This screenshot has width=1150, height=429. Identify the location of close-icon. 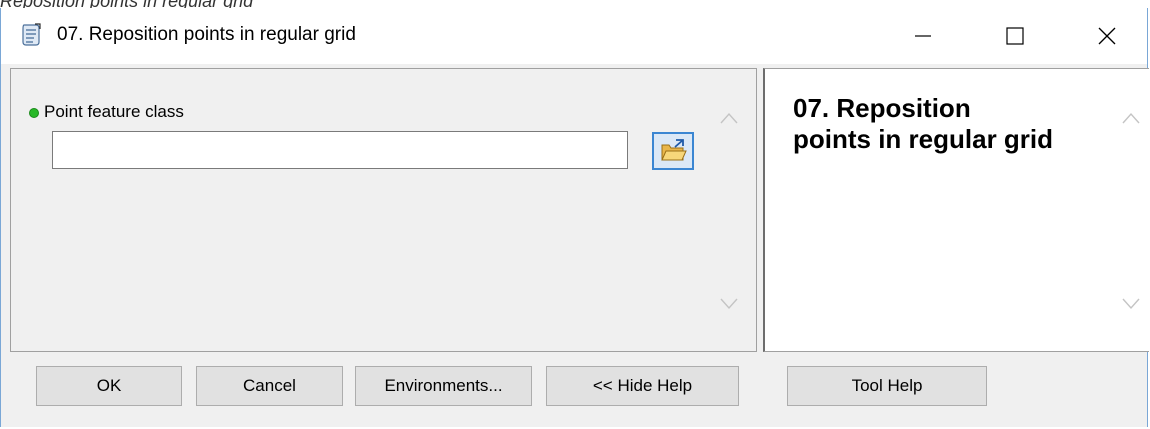
(1107, 36).